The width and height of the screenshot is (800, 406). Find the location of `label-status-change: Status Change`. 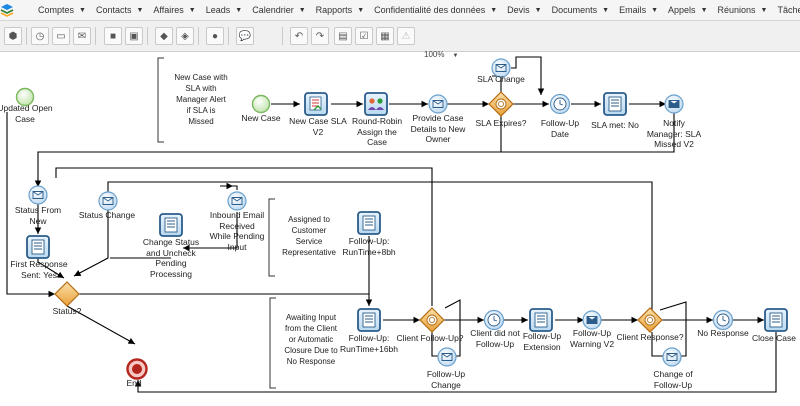

label-status-change: Status Change is located at coordinates (107, 215).